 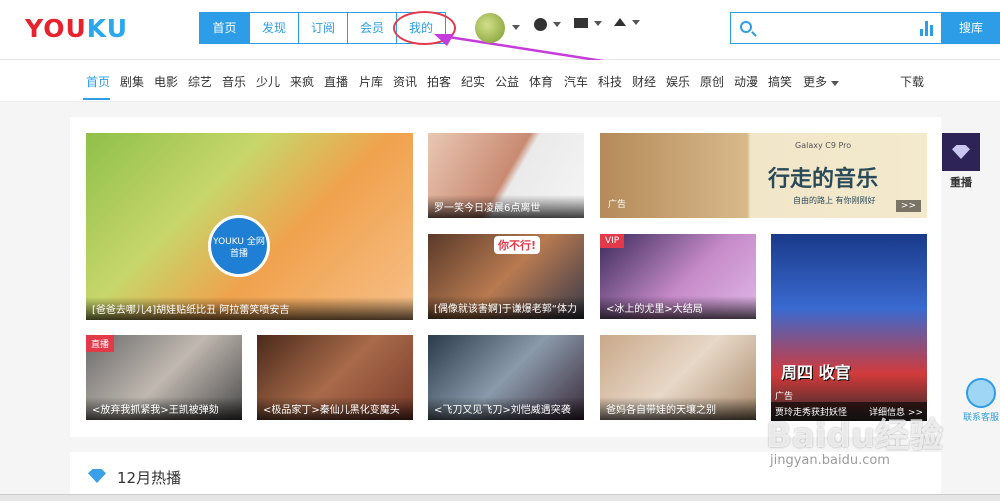 What do you see at coordinates (821, 81) in the screenshot?
I see `channel-more: 更多` at bounding box center [821, 81].